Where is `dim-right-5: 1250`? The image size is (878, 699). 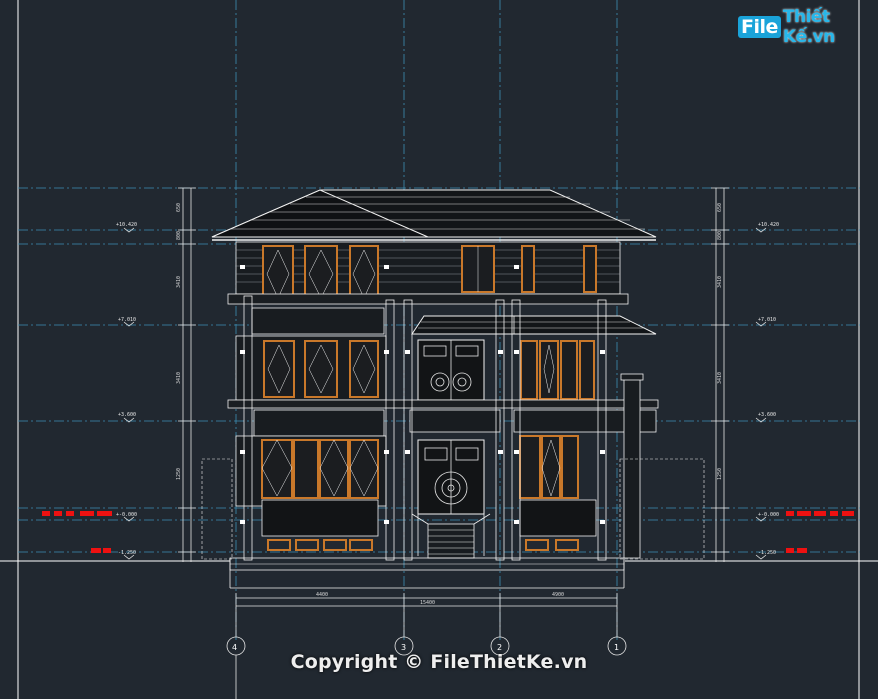 dim-right-5: 1250 is located at coordinates (720, 474).